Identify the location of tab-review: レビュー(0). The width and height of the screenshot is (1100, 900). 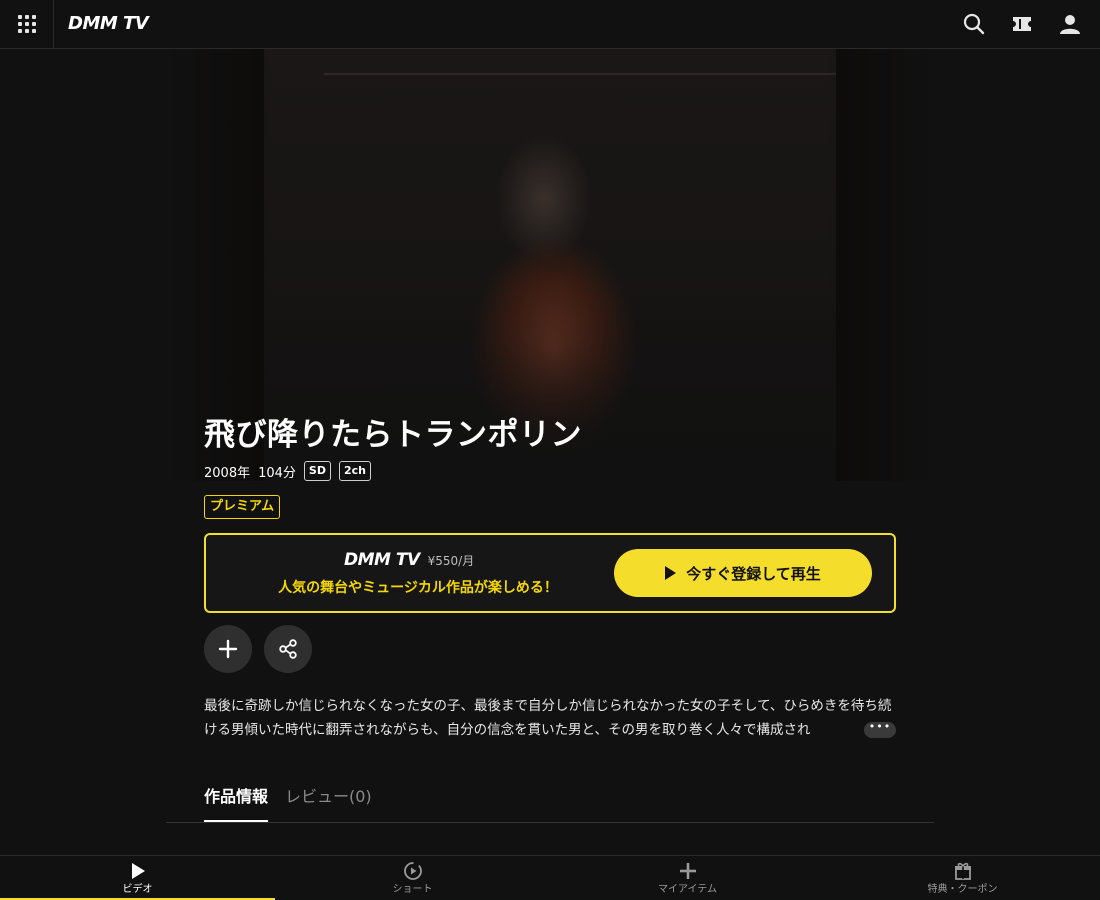
(328, 797).